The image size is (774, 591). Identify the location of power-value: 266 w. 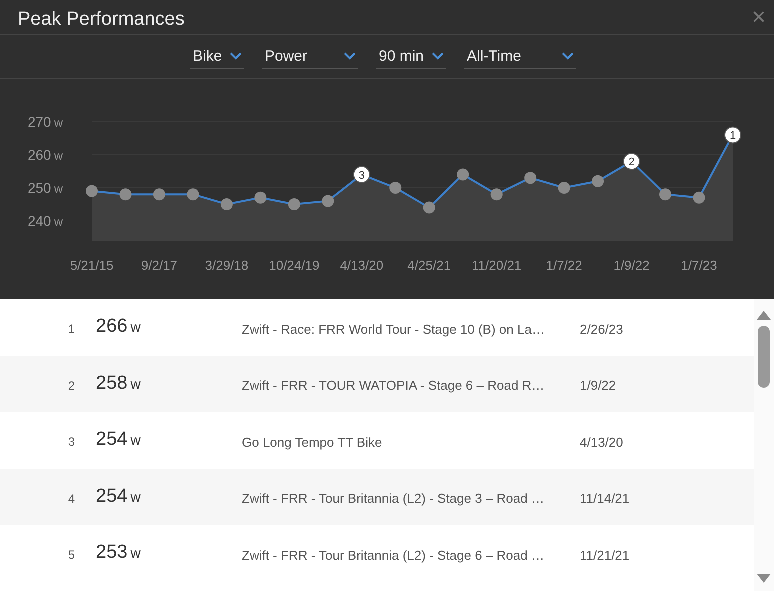
(119, 327).